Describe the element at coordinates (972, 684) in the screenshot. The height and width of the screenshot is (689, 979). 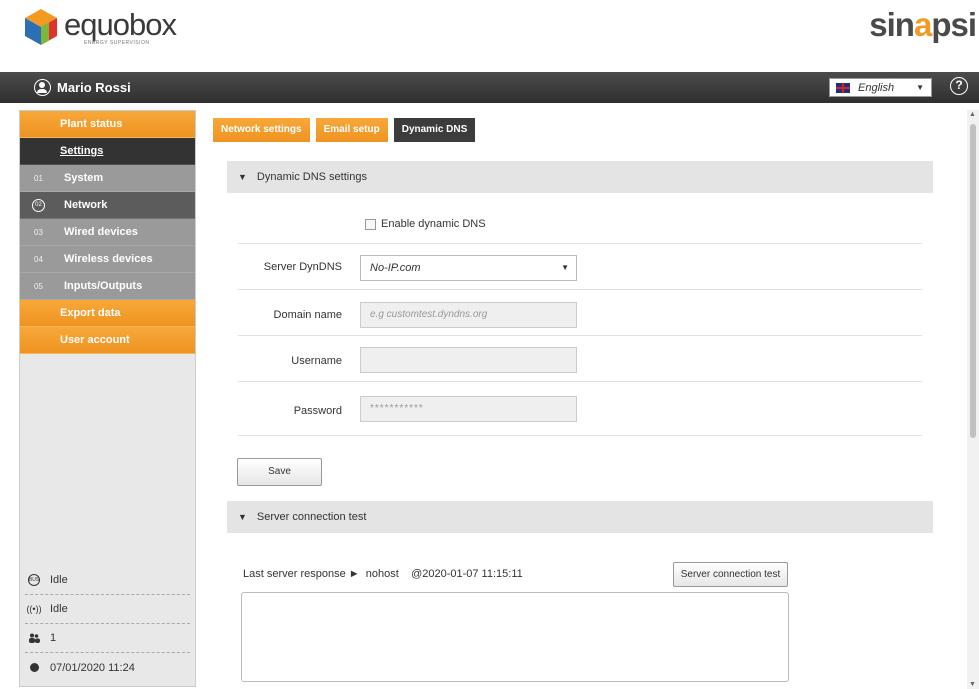
I see `scroll-down-icon: ▼` at that location.